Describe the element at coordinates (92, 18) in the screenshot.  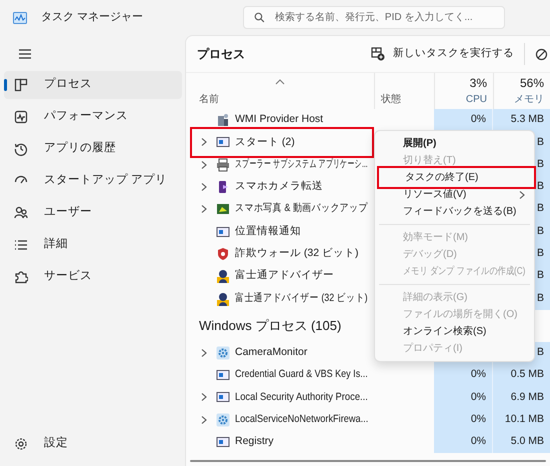
I see `window-title: タスク マネージャー` at that location.